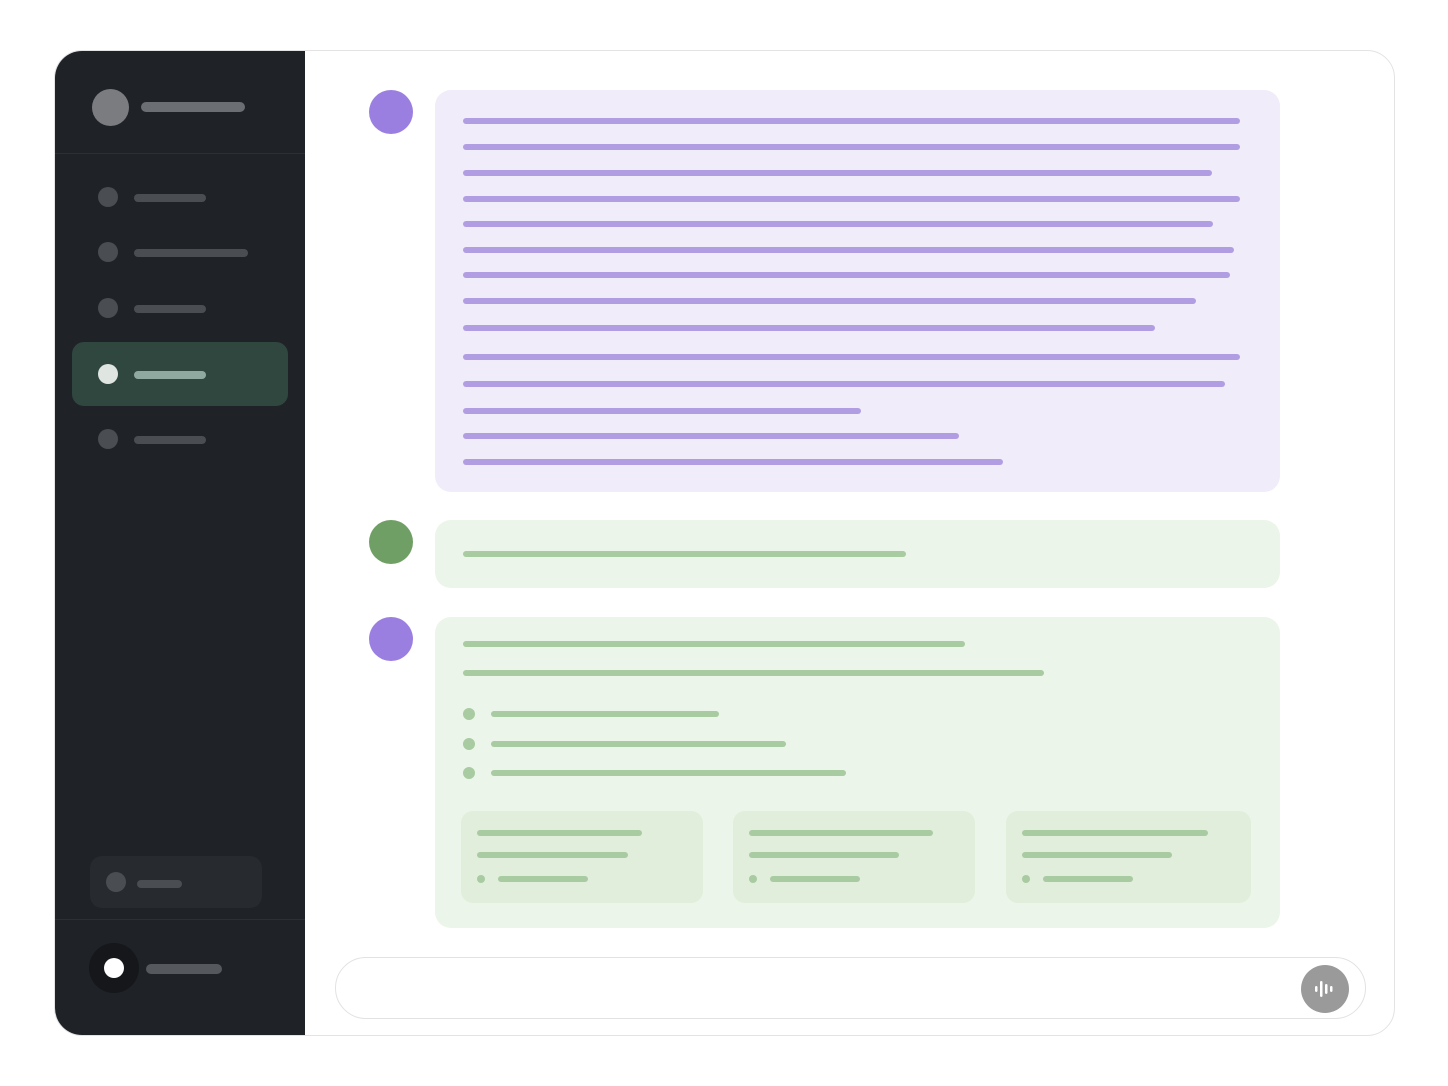 This screenshot has height=1086, width=1448. Describe the element at coordinates (184, 969) in the screenshot. I see `user-name-placeholder` at that location.